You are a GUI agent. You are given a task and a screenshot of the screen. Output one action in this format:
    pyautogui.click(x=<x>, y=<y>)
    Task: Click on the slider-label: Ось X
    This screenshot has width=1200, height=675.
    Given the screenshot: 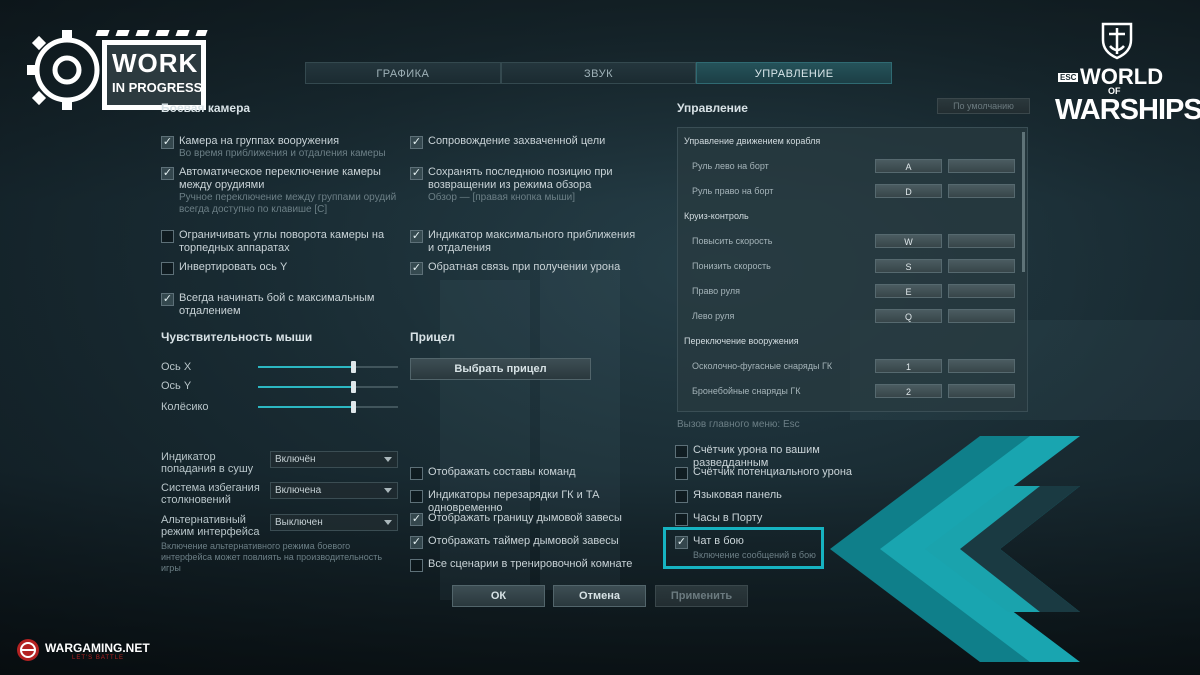 What is the action you would take?
    pyautogui.click(x=176, y=367)
    